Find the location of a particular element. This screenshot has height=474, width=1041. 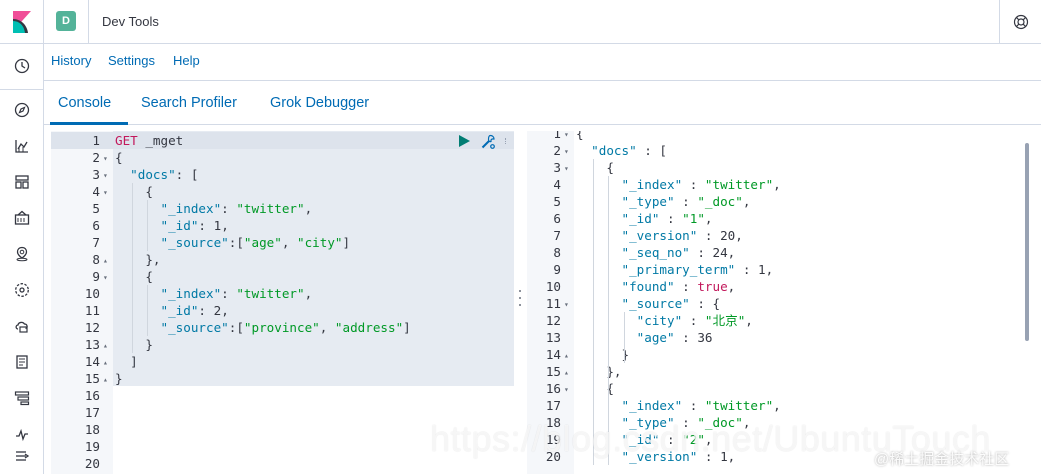

logs-icon is located at coordinates (22, 362).